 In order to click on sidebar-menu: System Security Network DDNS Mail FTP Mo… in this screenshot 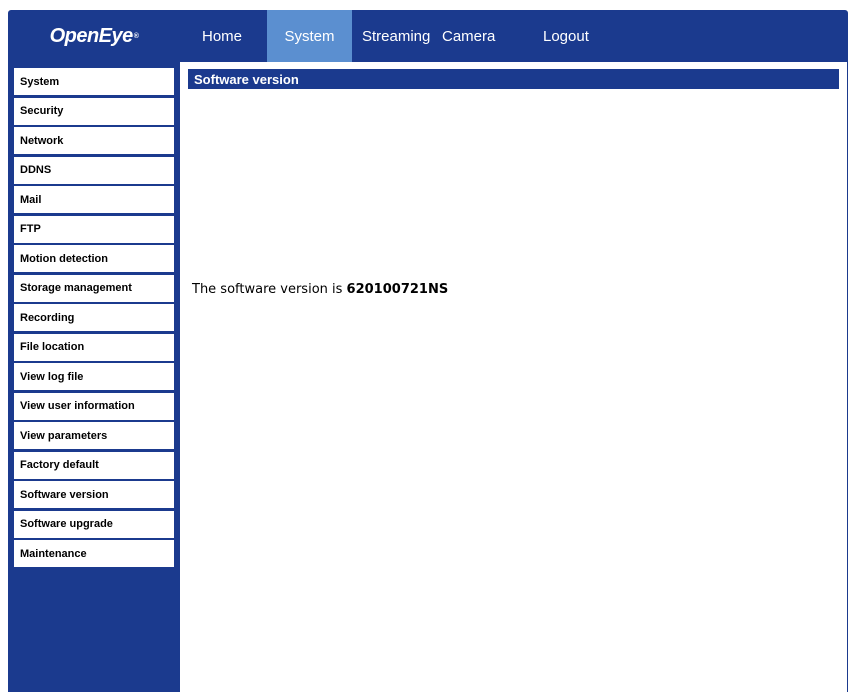, I will do `click(94, 319)`.